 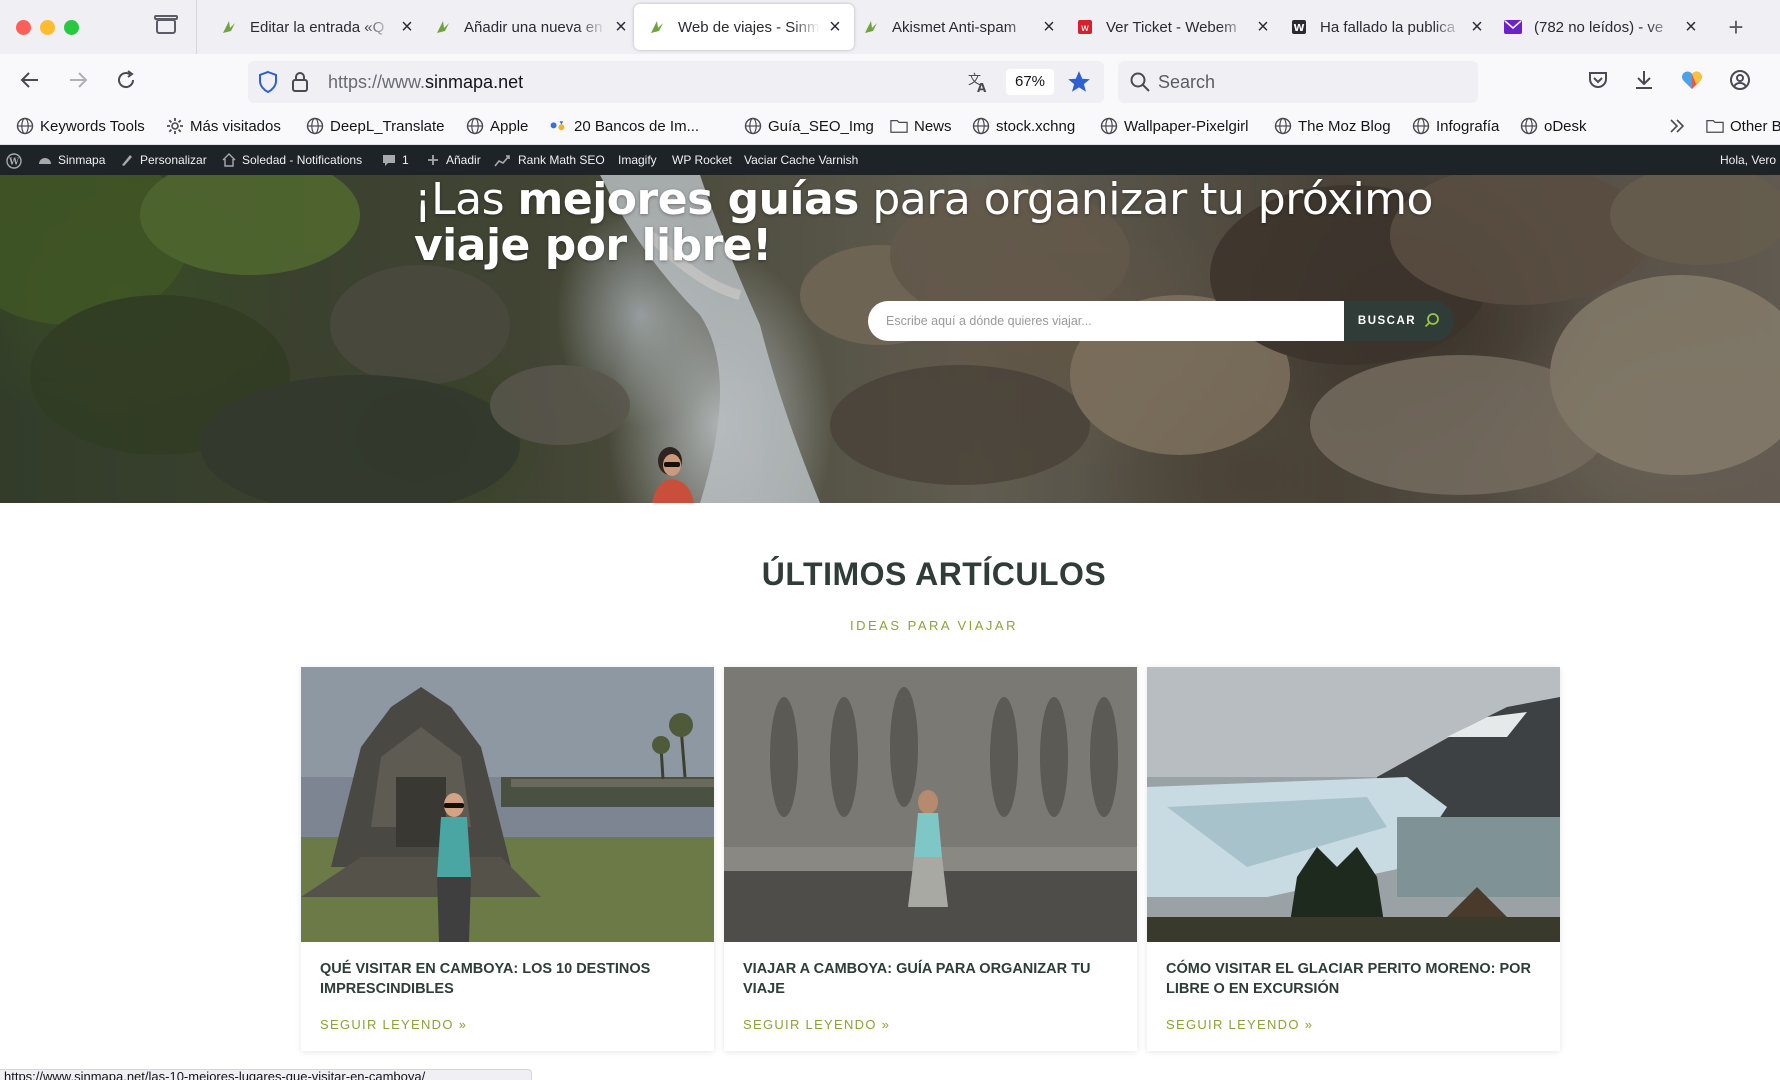 What do you see at coordinates (744, 27) in the screenshot?
I see `tab-web-de-viajes: Web de viajes - Sinm ×` at bounding box center [744, 27].